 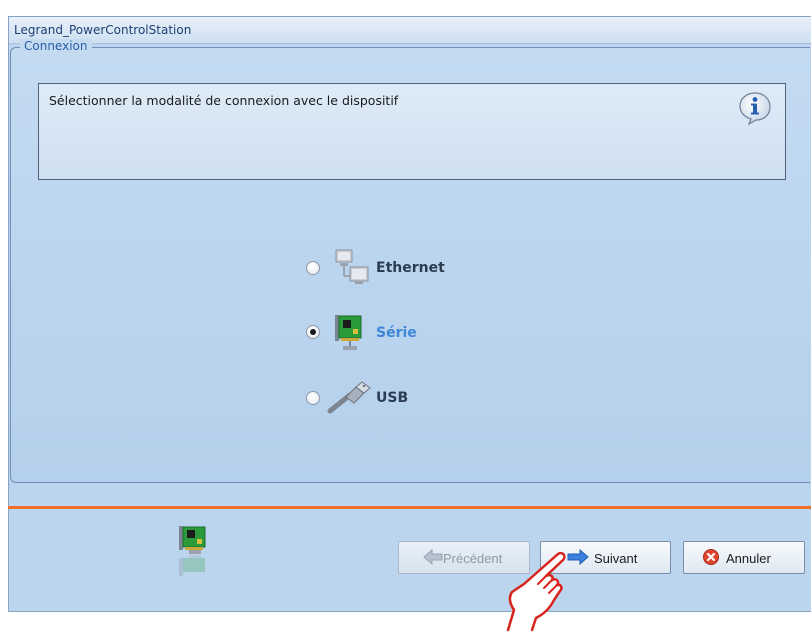 What do you see at coordinates (349, 397) in the screenshot?
I see `usb-cable-icon` at bounding box center [349, 397].